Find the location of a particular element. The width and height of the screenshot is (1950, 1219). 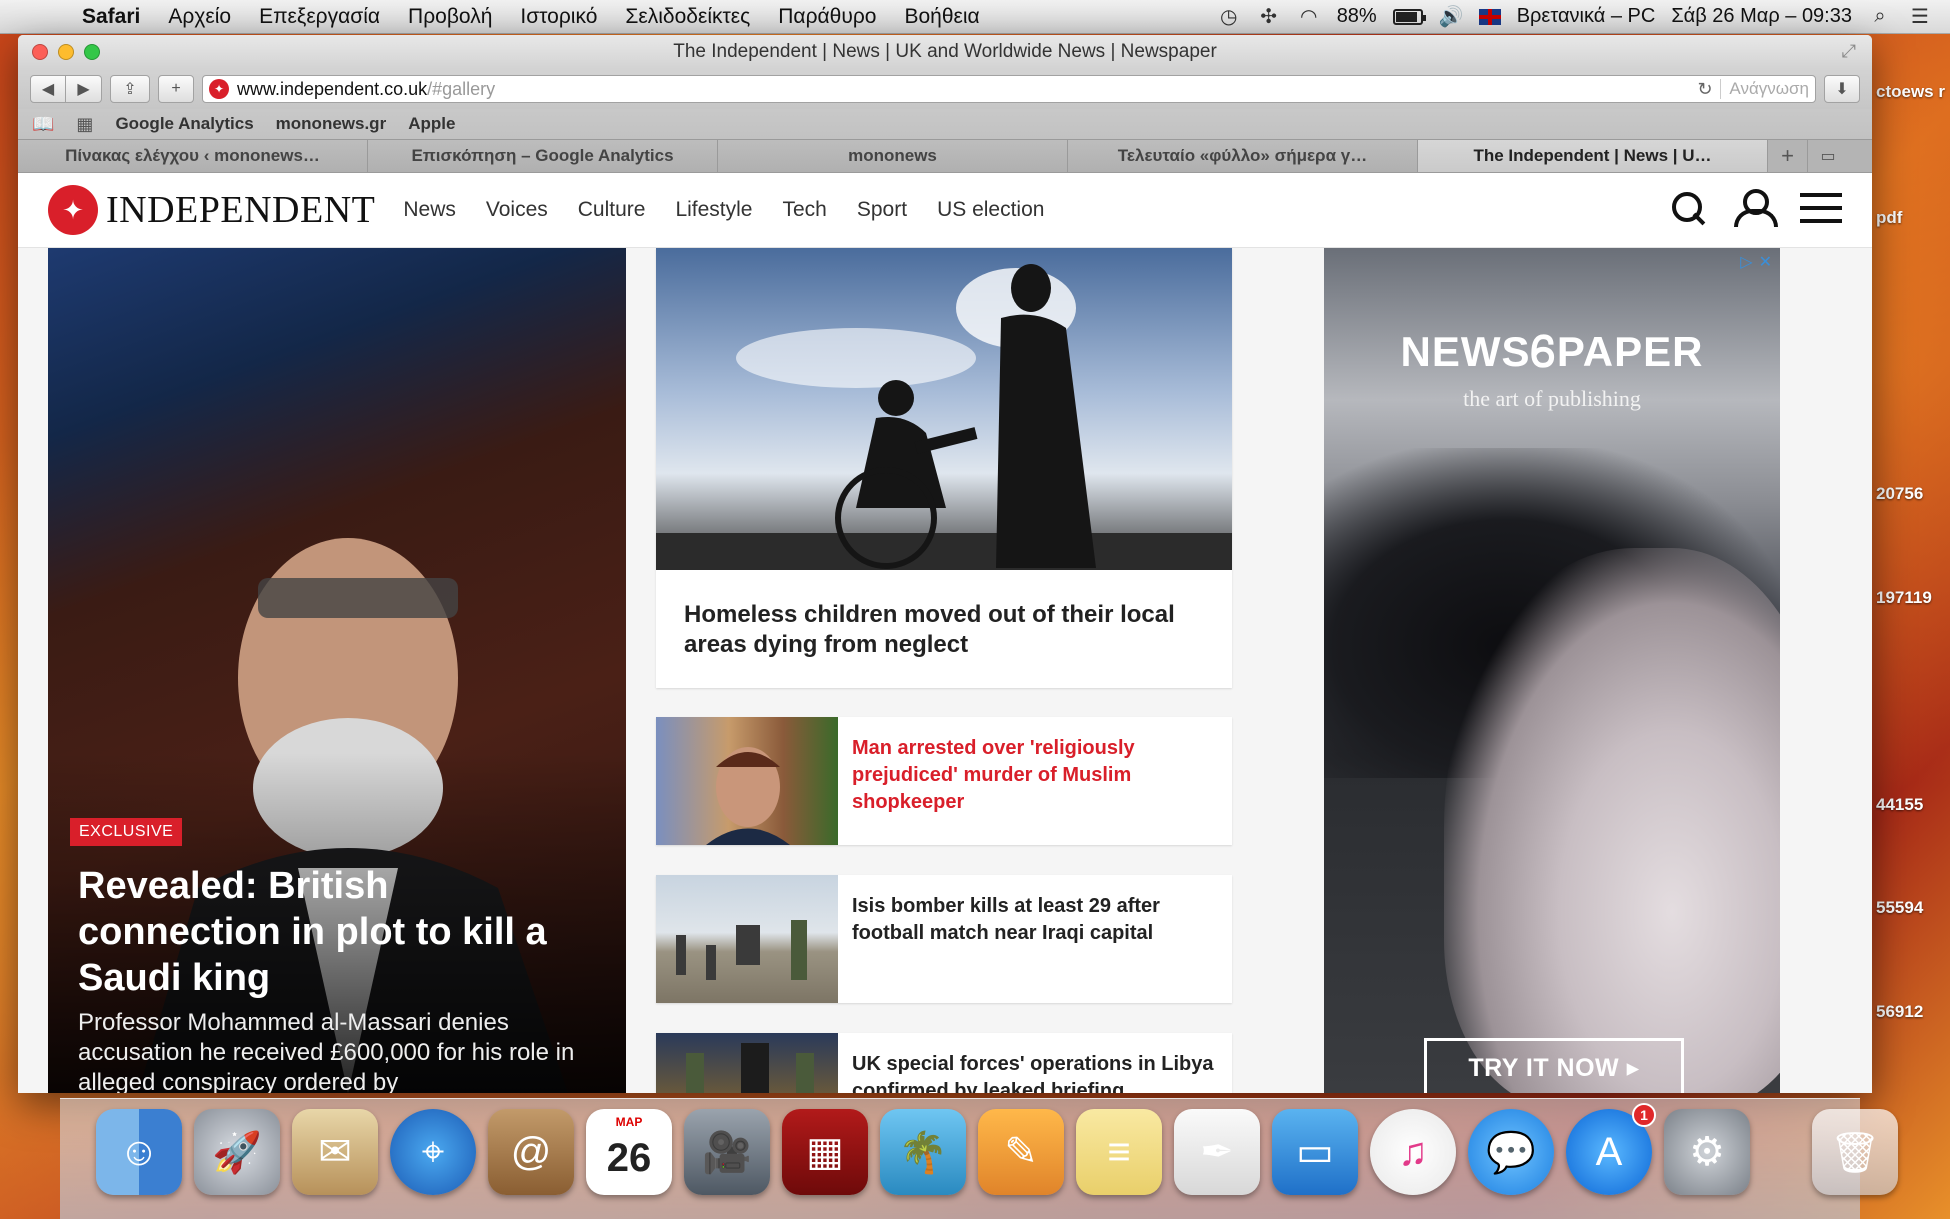

calendar-icon: MAP 26 is located at coordinates (629, 1152).